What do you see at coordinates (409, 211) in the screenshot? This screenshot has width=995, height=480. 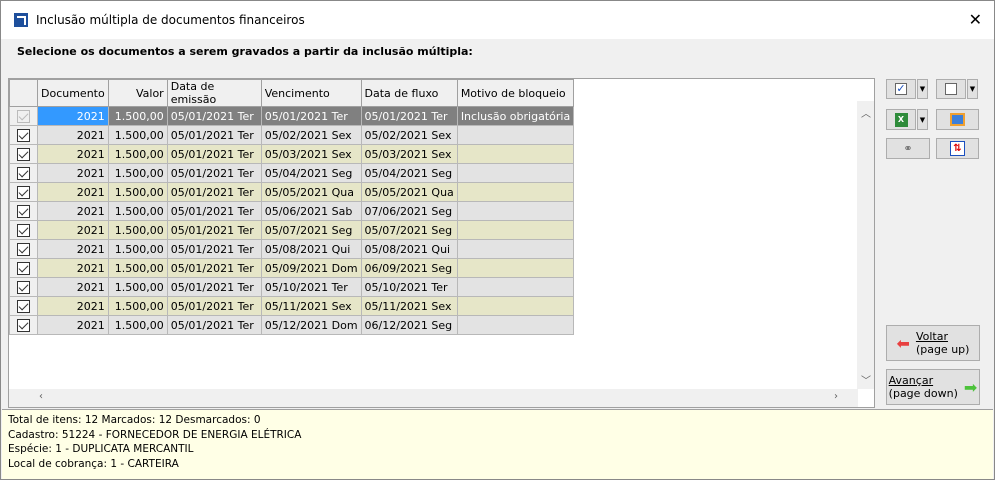 I see `cell-fluxo: 07/06/2021 Seg` at bounding box center [409, 211].